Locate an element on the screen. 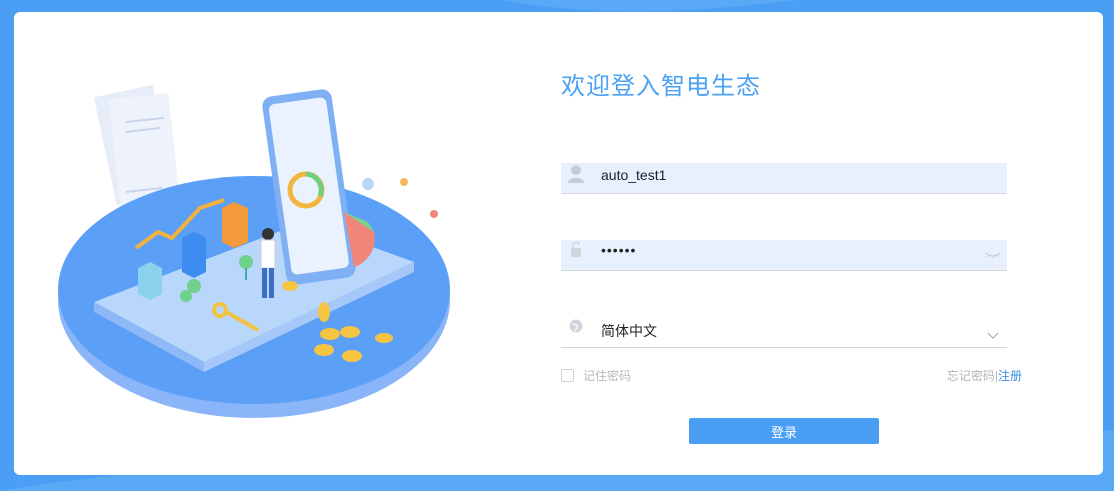 The width and height of the screenshot is (1114, 491). register-link: 注册 is located at coordinates (1010, 376).